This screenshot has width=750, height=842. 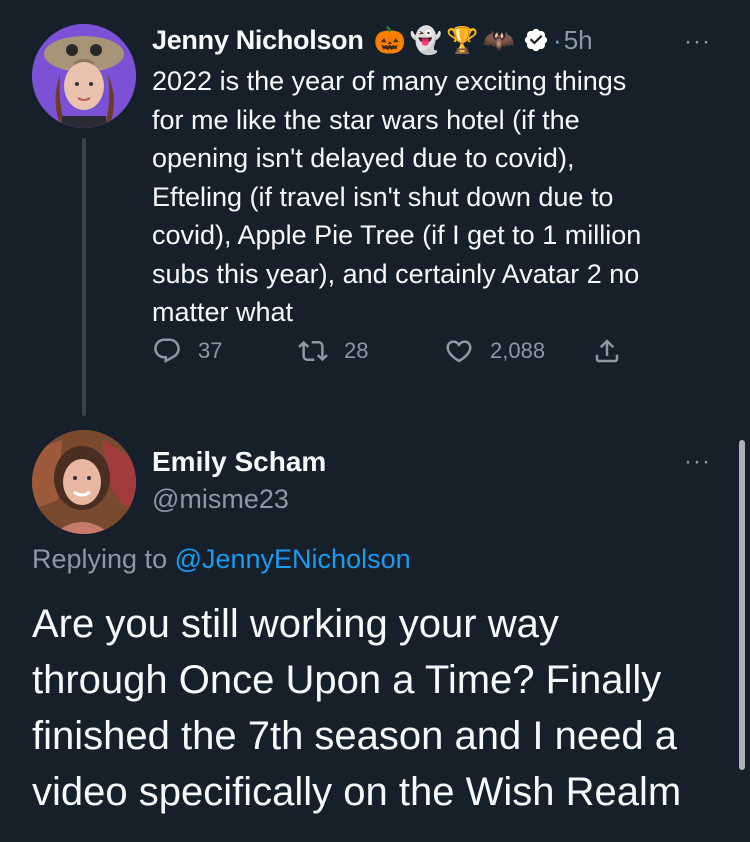 What do you see at coordinates (462, 40) in the screenshot?
I see `trophy-emoji-icon: 🏆` at bounding box center [462, 40].